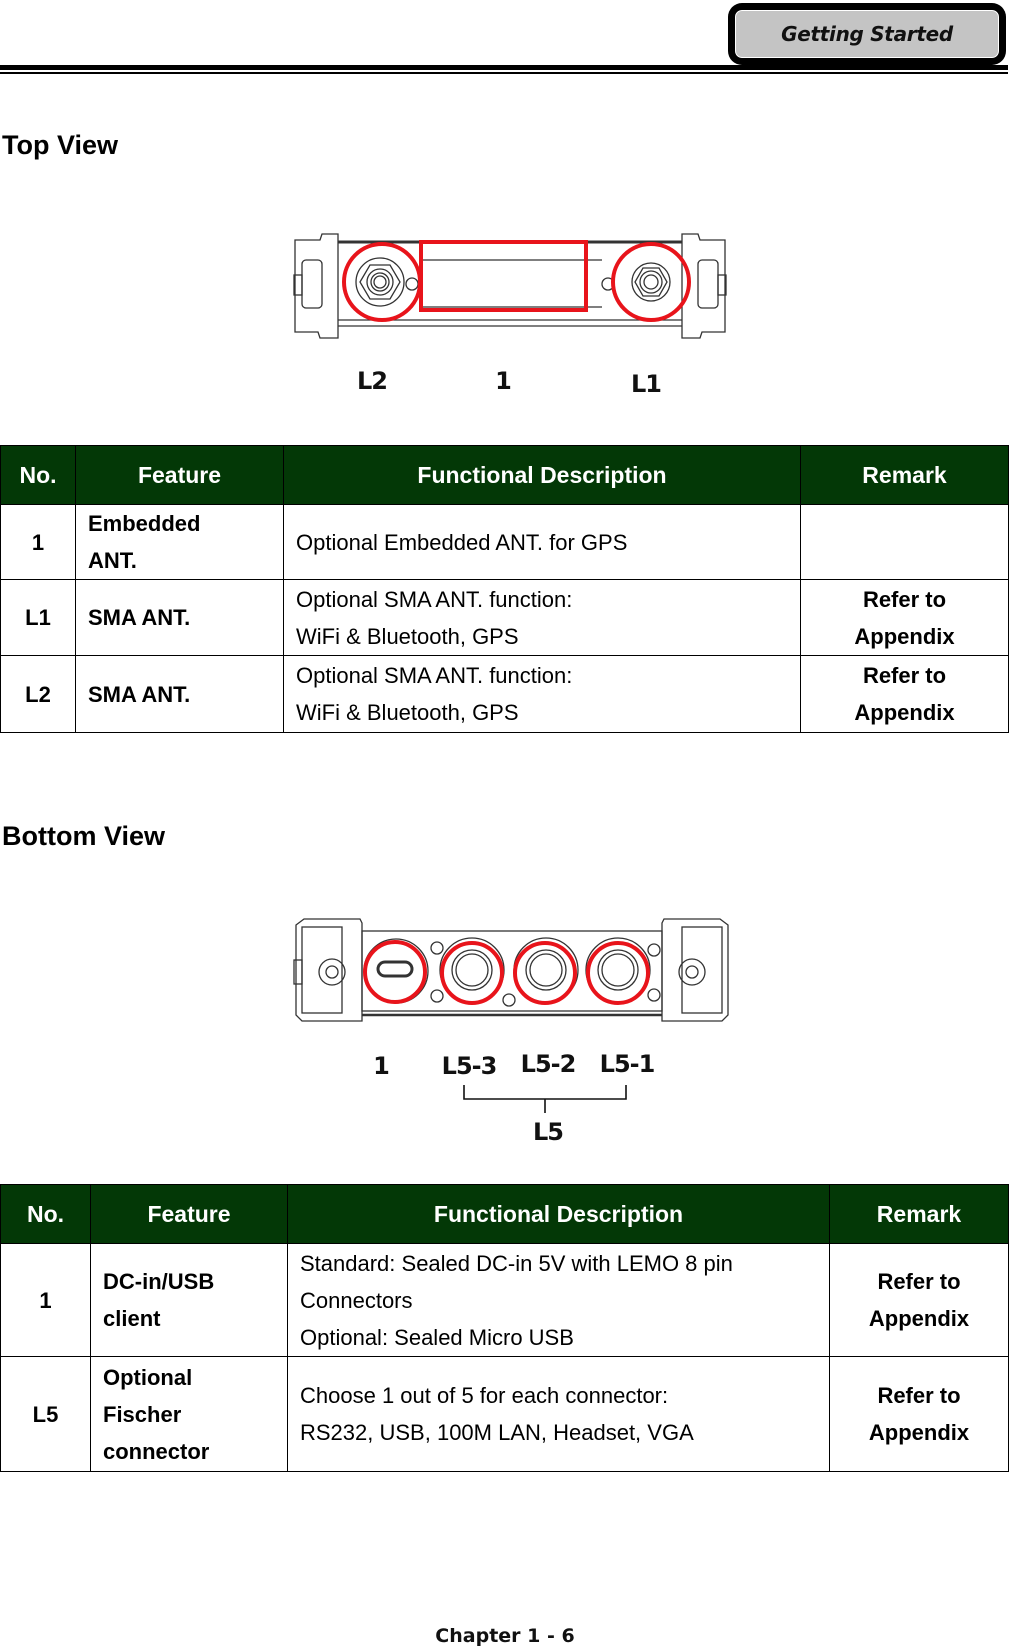 This screenshot has width=1010, height=1651. What do you see at coordinates (497, 1432) in the screenshot?
I see `description-line: RS232, USB, 100M LAN, Headset, VGA` at bounding box center [497, 1432].